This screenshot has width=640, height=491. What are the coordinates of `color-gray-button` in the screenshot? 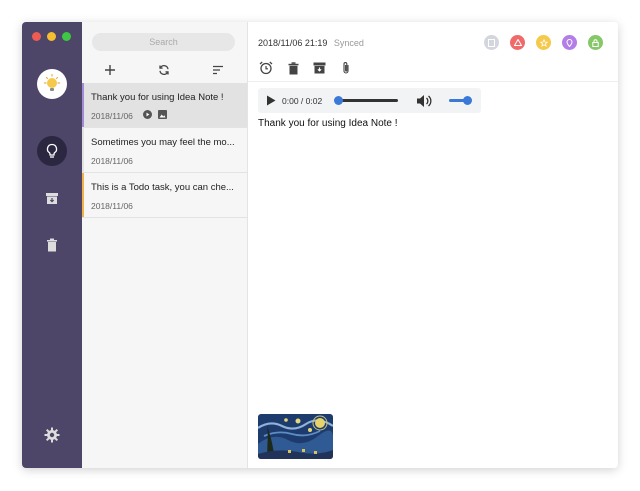 It's located at (491, 42).